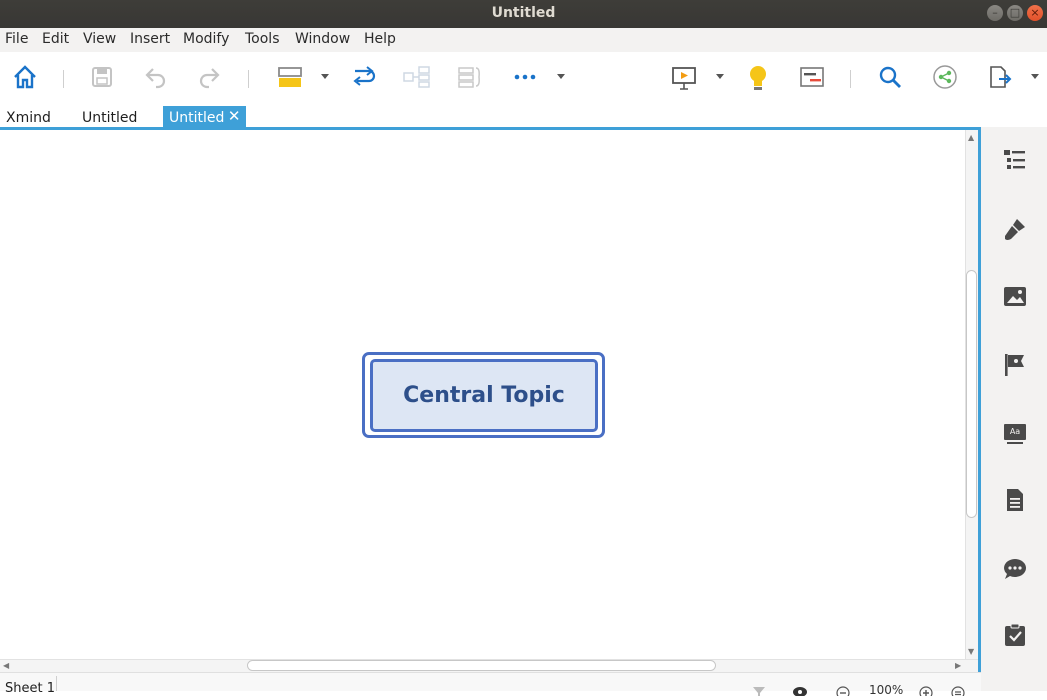  What do you see at coordinates (6, 665) in the screenshot?
I see `scroll-left-icon: ◀` at bounding box center [6, 665].